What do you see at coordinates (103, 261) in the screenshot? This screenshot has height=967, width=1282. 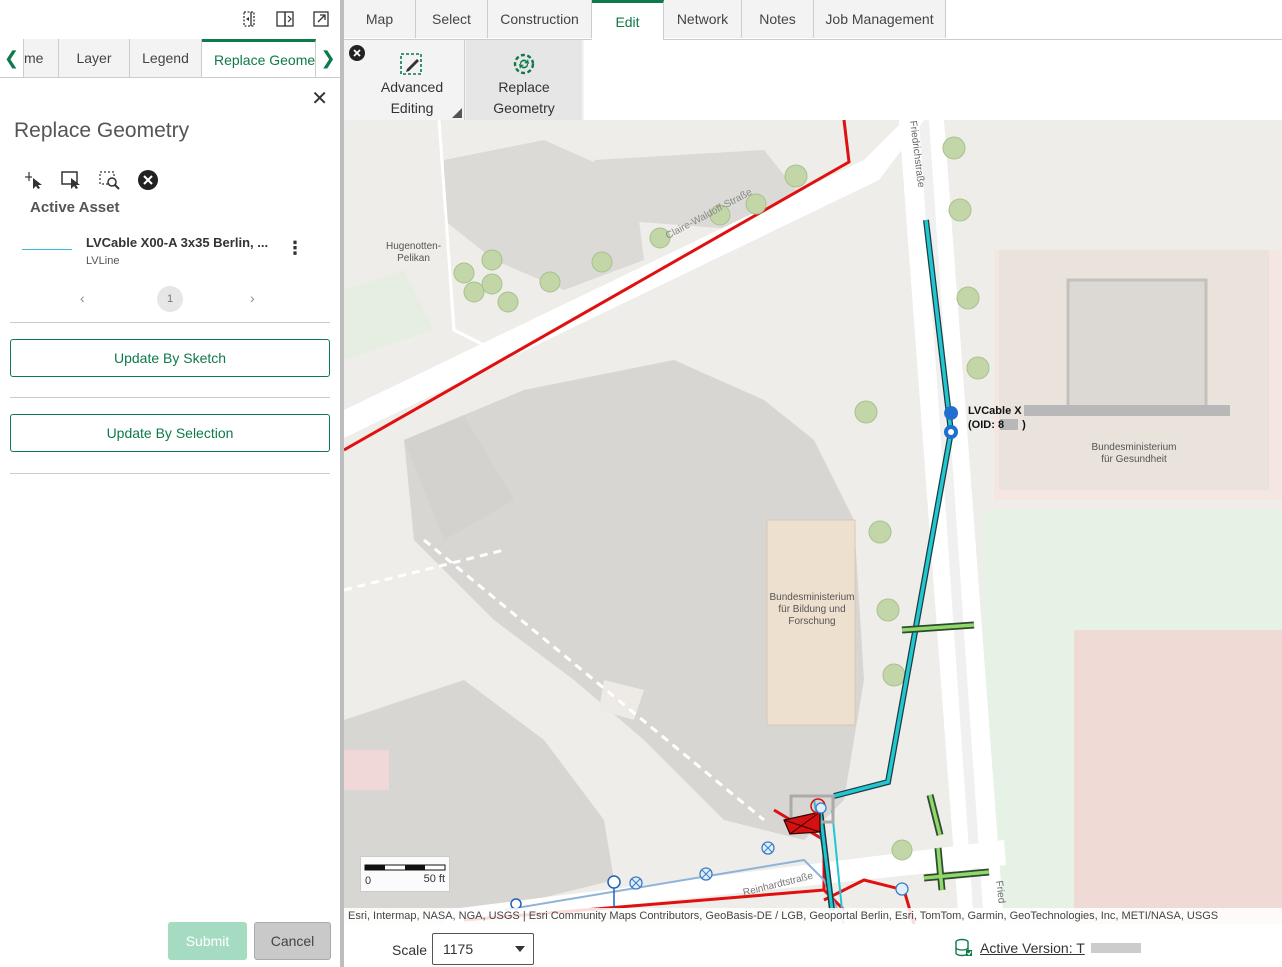 I see `asset-type: LVLine` at bounding box center [103, 261].